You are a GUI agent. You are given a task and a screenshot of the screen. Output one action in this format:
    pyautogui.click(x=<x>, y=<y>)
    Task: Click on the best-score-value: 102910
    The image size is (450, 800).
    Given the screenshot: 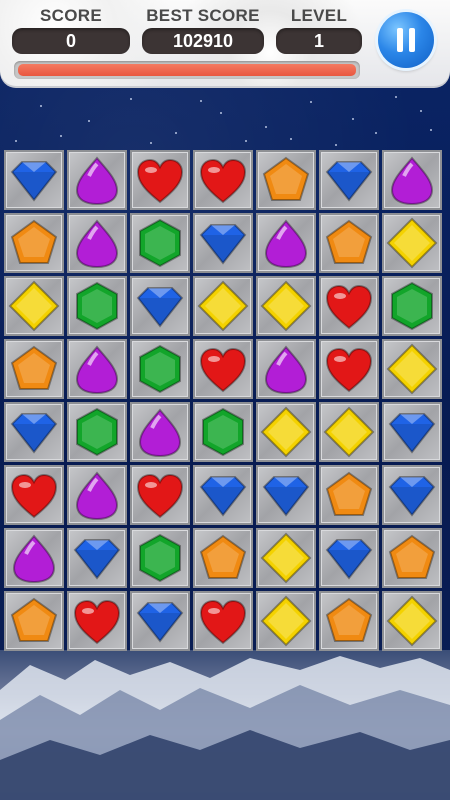 What is the action you would take?
    pyautogui.click(x=203, y=41)
    